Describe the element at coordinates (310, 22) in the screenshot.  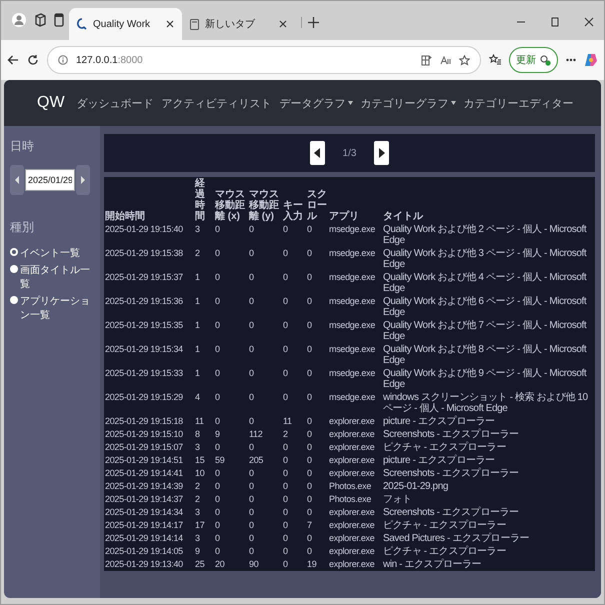
I see `new-tab-icon` at that location.